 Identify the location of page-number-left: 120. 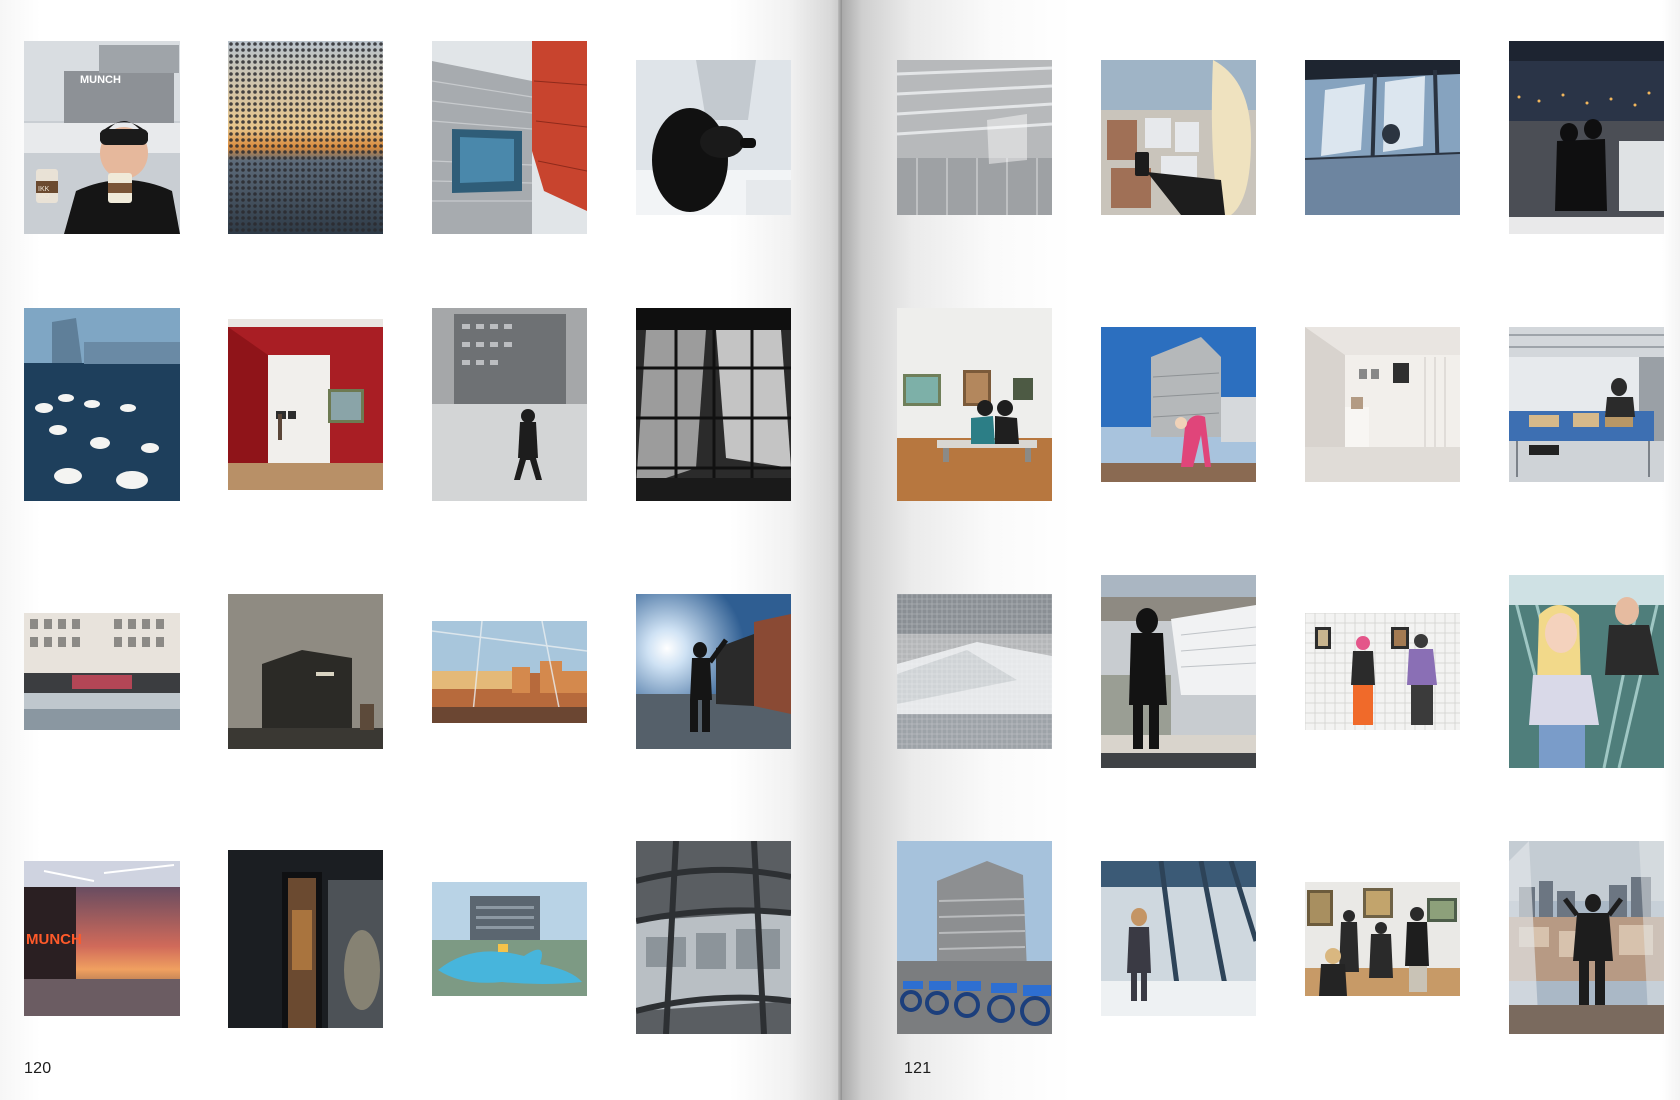
(38, 1068).